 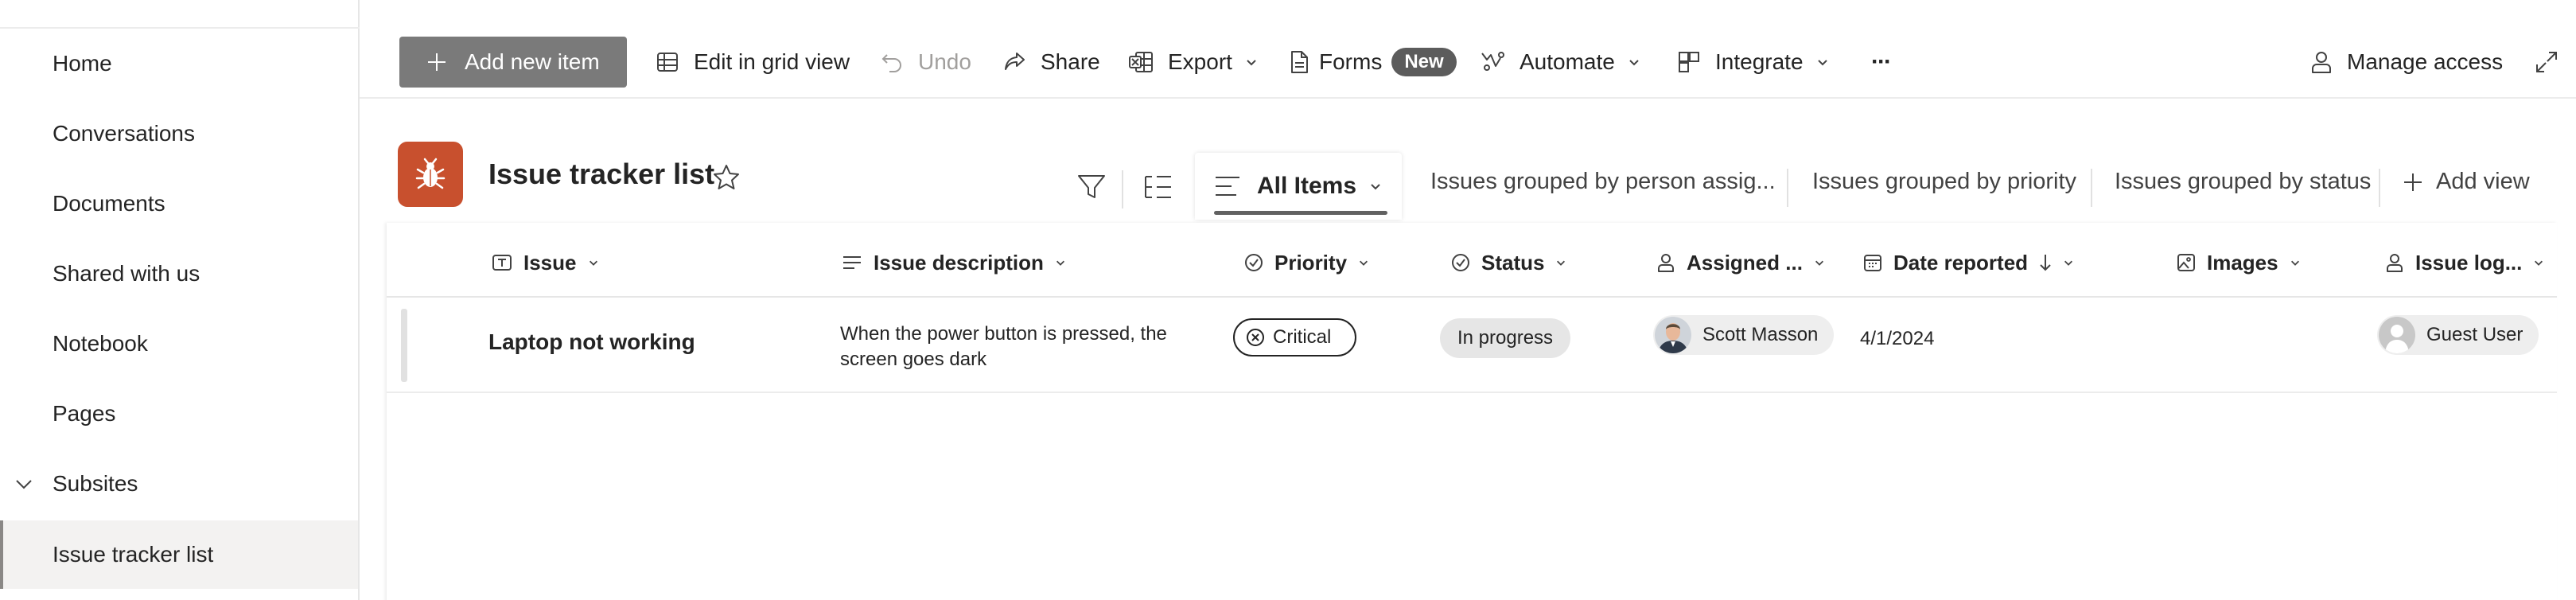 What do you see at coordinates (2467, 182) in the screenshot?
I see `add-view-button: Add view` at bounding box center [2467, 182].